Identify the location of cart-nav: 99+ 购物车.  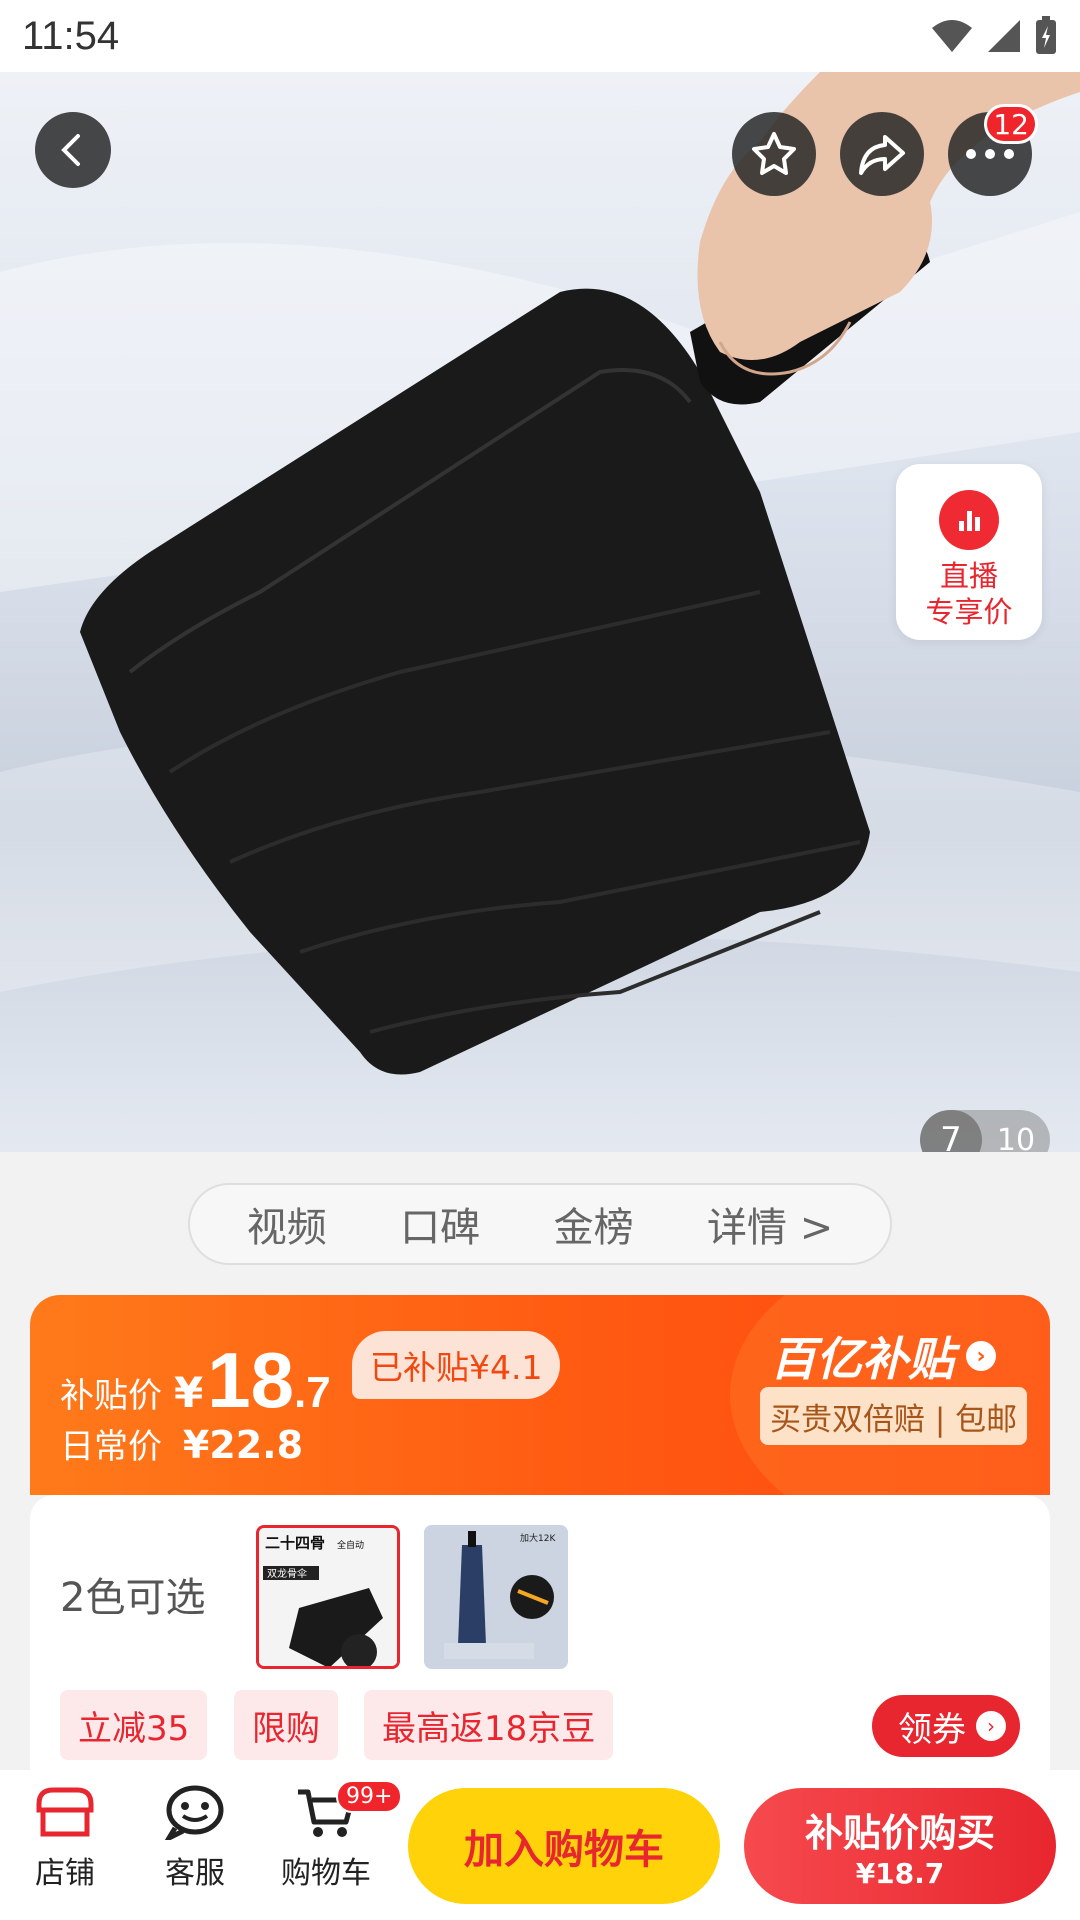
(336, 1836).